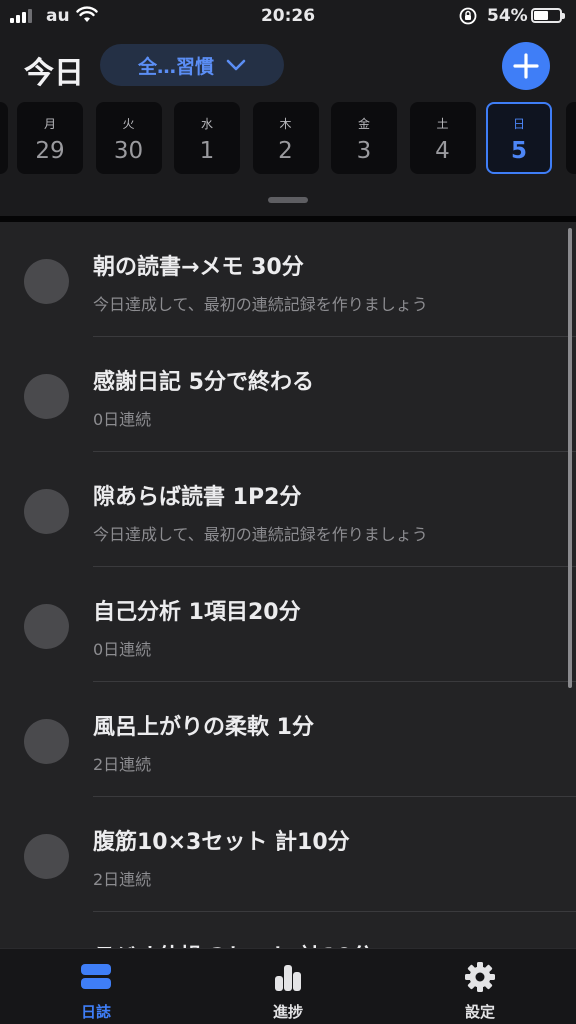 This screenshot has height=1024, width=576. Describe the element at coordinates (221, 842) in the screenshot. I see `habit-name: 腹筋10×3セット 計10分` at that location.